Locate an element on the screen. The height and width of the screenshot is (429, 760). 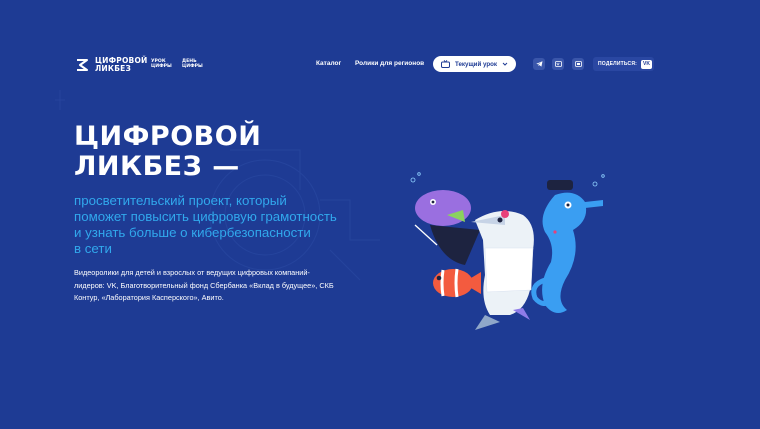
site-logo: ЦИФРОВОЙ ЛИКБЕЗ is located at coordinates (111, 65).